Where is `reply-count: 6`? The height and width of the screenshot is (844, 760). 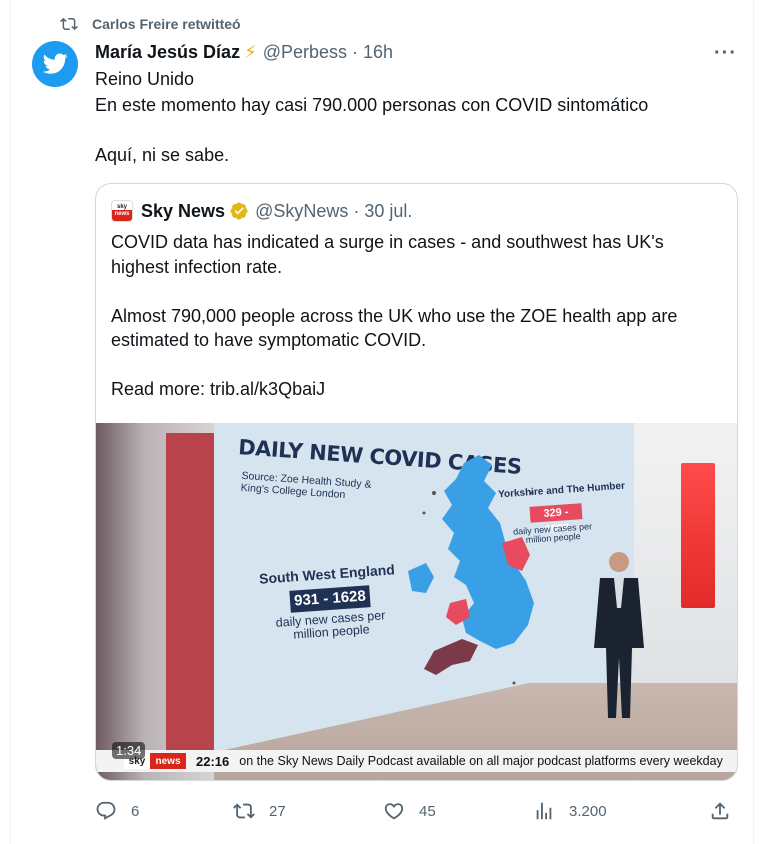
reply-count: 6 is located at coordinates (135, 811).